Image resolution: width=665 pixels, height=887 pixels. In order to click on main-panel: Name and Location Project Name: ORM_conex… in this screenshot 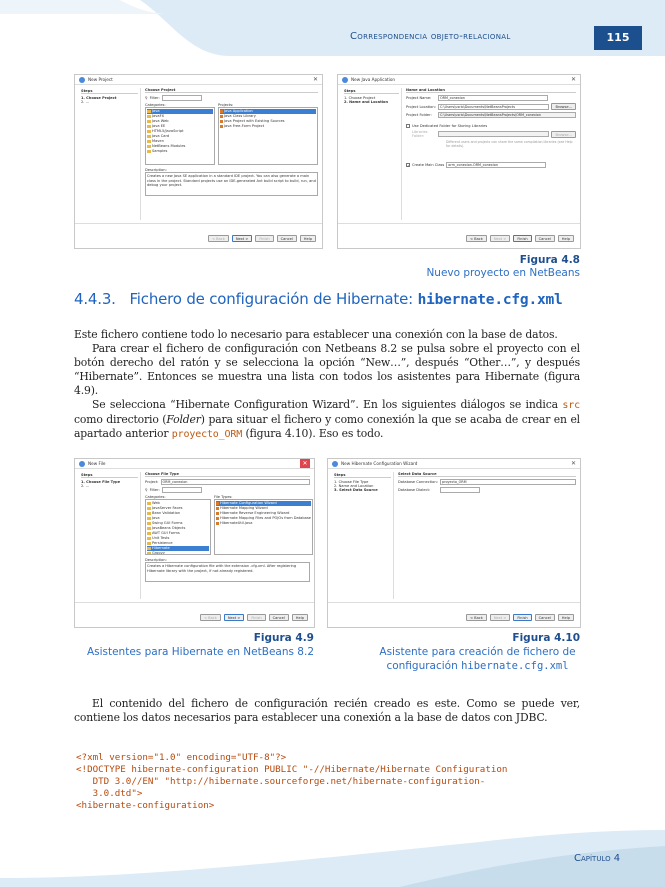, I will do `click(491, 154)`.